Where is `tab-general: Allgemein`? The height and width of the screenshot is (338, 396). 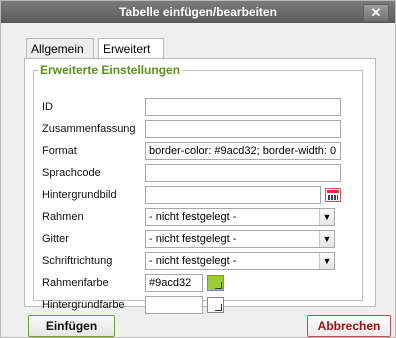 tab-general: Allgemein is located at coordinates (60, 48).